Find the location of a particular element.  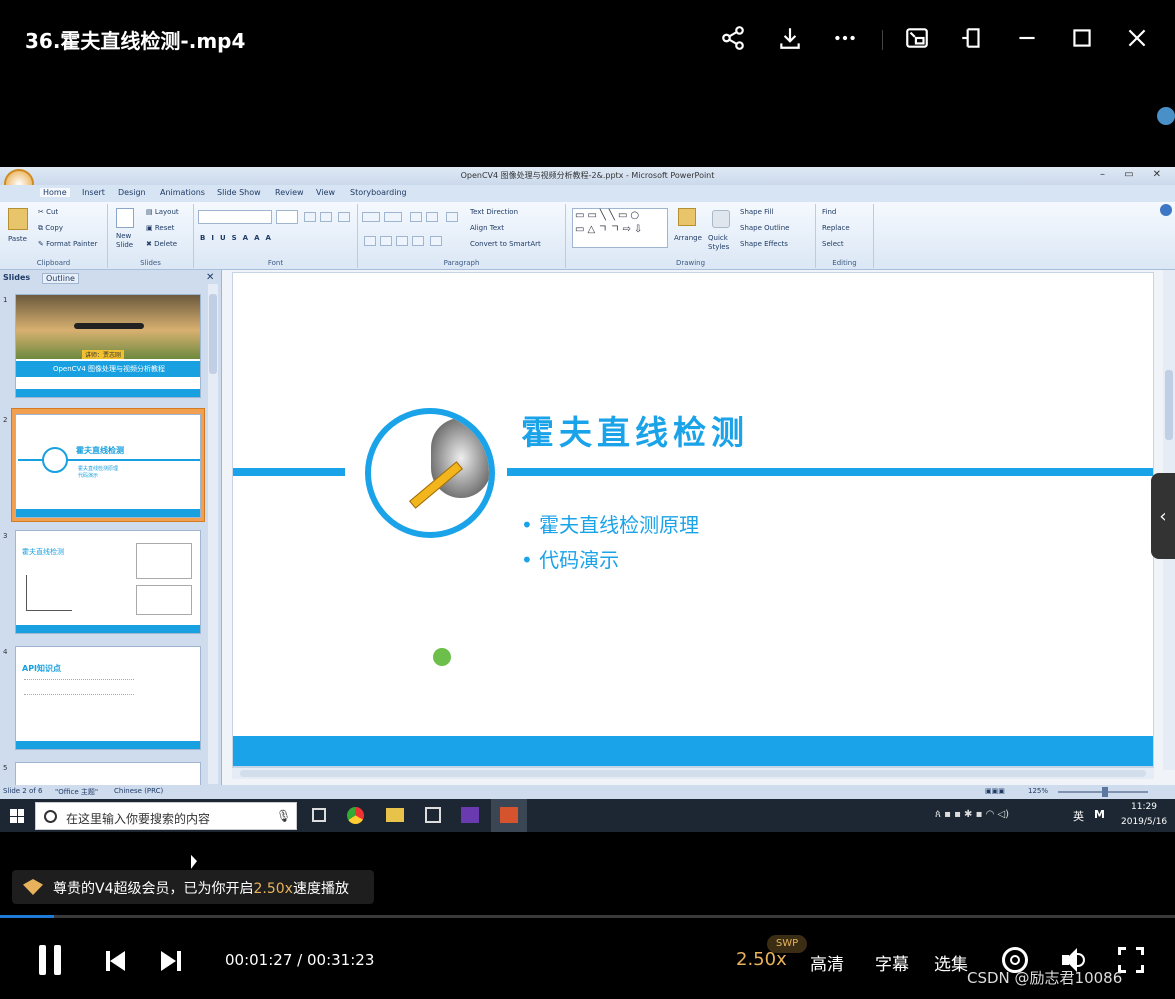

thumb-title: 霍夫直线检测 is located at coordinates (100, 450).